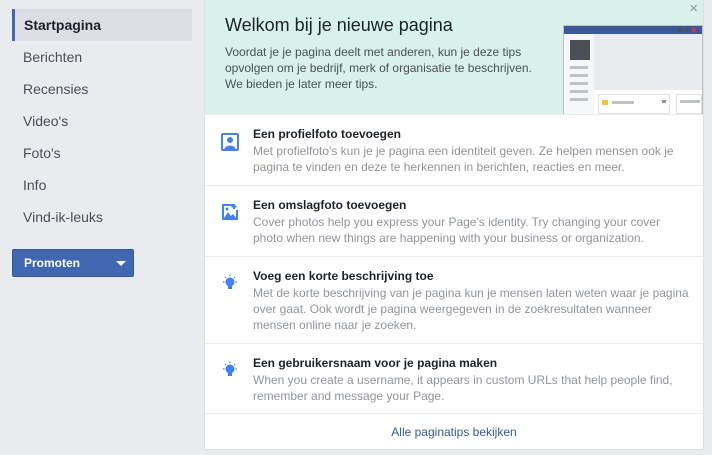  What do you see at coordinates (375, 363) in the screenshot?
I see `tip-title: Een gebruikersnaam voor je pagina maken` at bounding box center [375, 363].